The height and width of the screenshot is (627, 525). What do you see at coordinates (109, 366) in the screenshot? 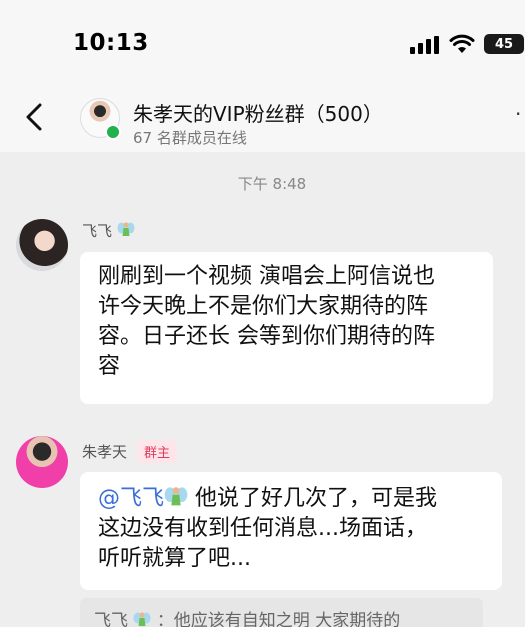
I see `message-line: 容` at bounding box center [109, 366].